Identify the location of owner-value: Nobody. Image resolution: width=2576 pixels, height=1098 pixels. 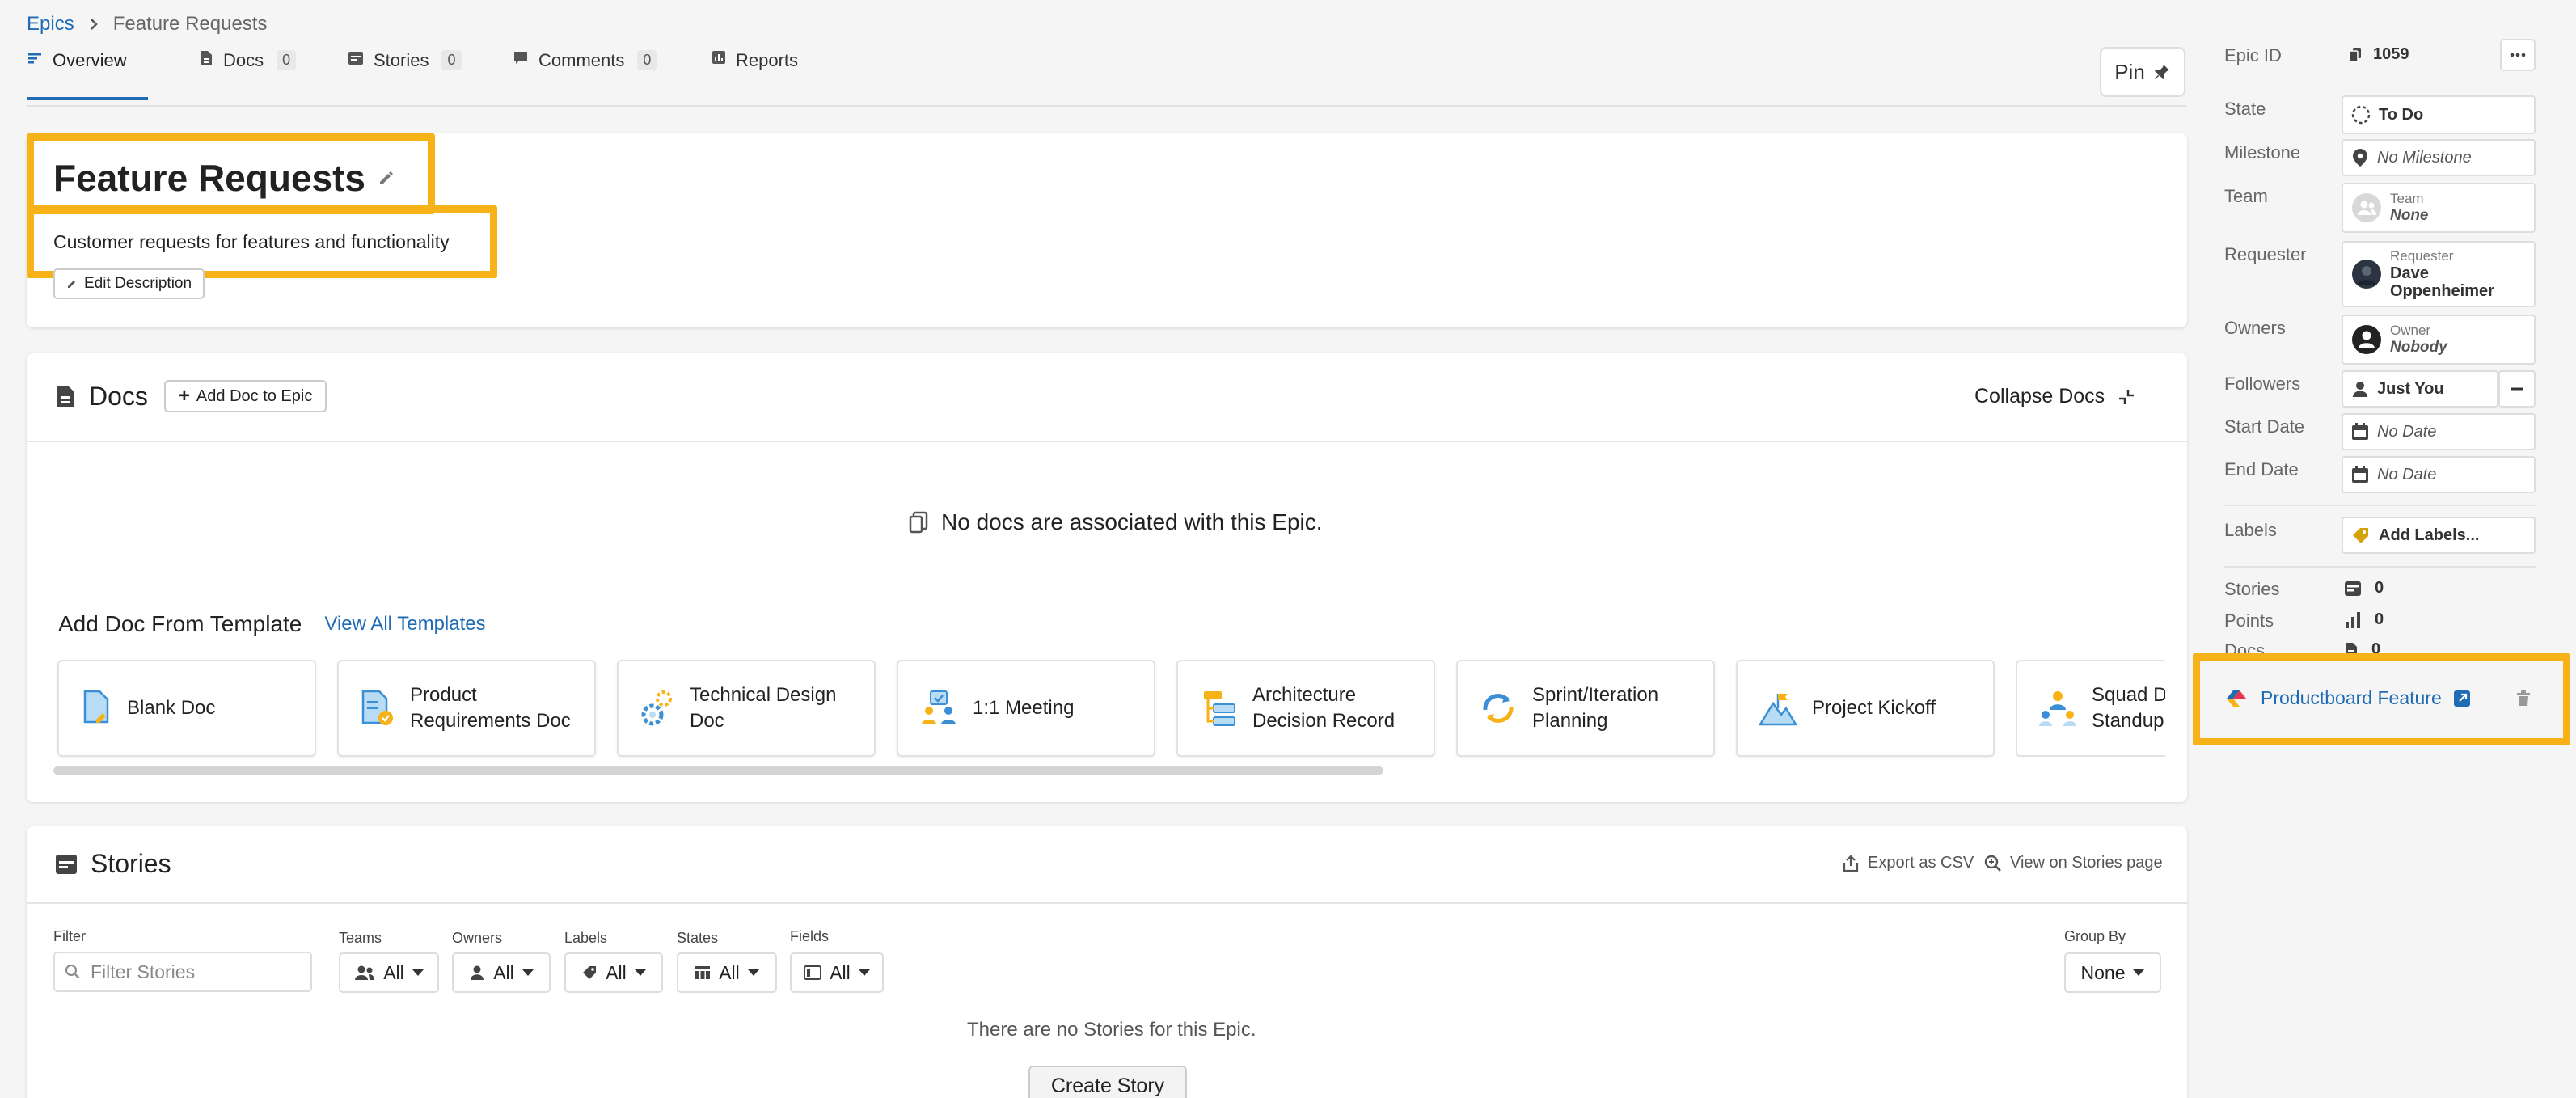
(2418, 347).